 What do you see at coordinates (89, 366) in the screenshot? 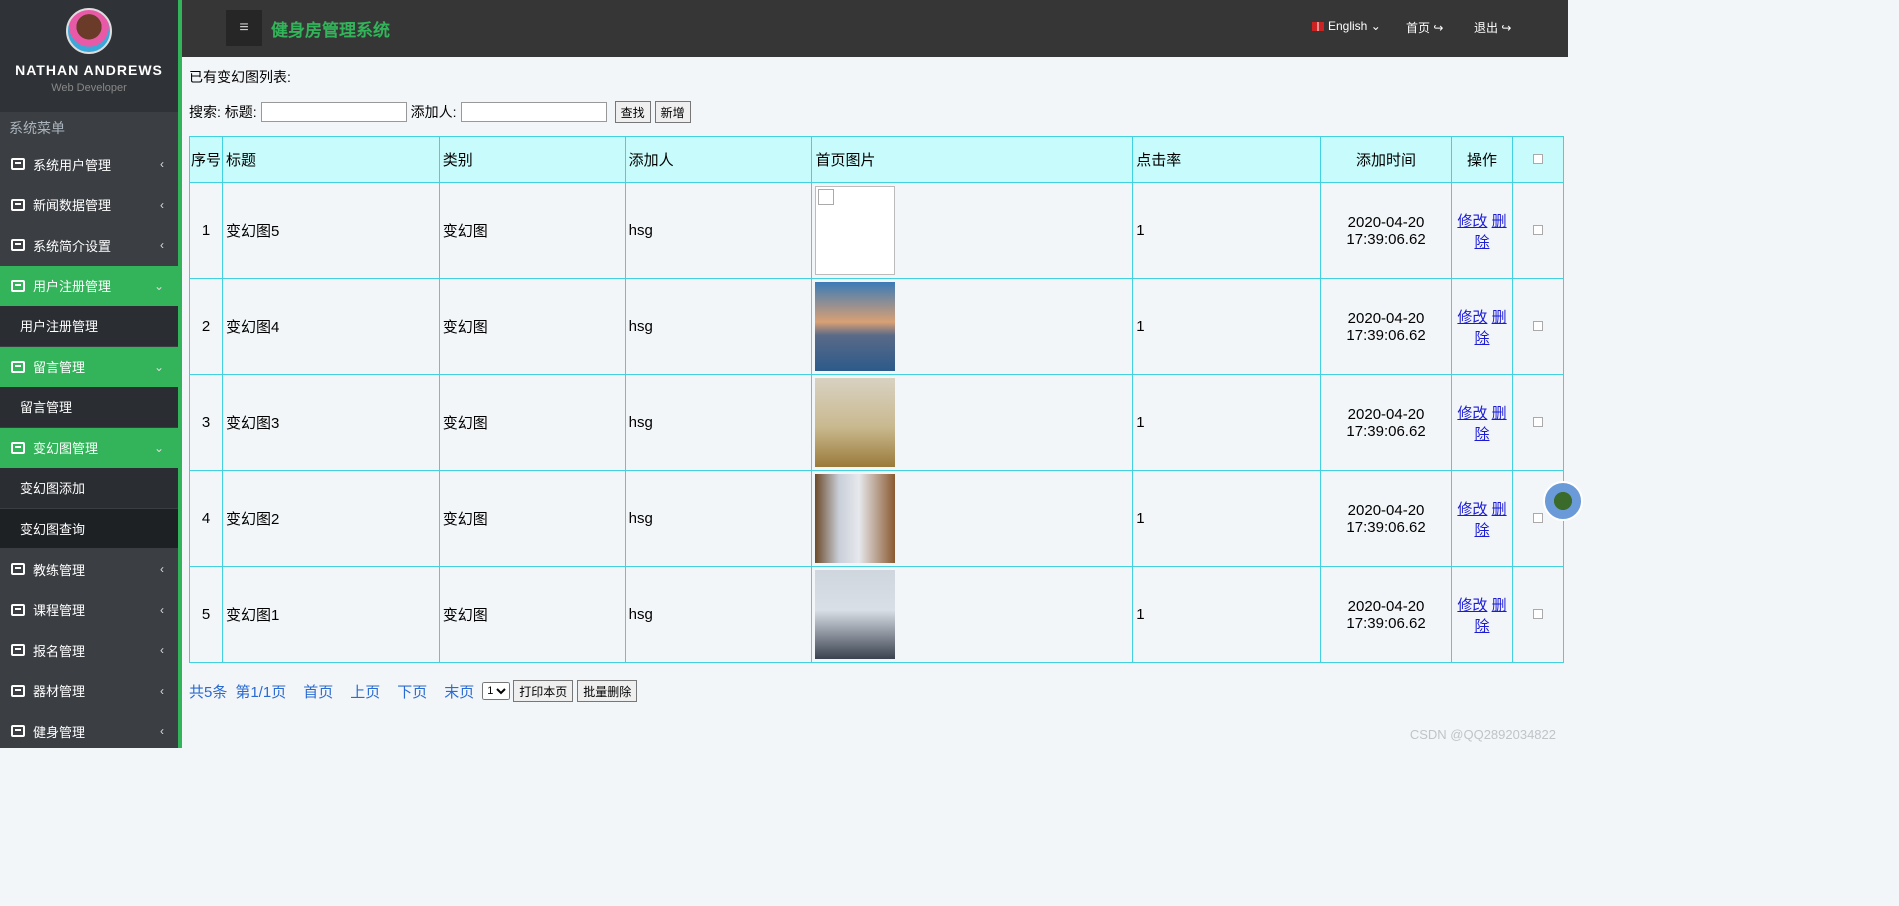
I see `sidebar-item: 留言管理 ⌄` at bounding box center [89, 366].